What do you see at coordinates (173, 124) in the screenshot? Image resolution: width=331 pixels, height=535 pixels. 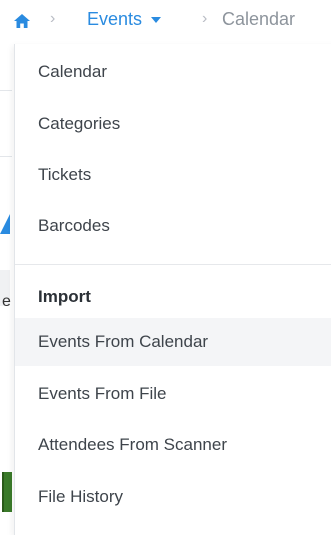 I see `menu-item-categories: Categories` at bounding box center [173, 124].